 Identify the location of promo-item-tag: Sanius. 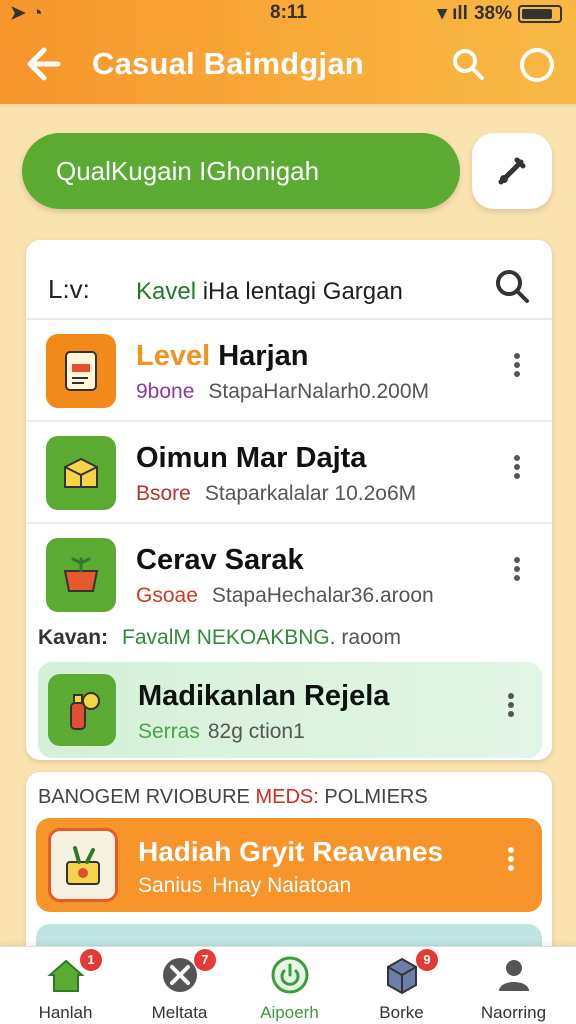
(170, 885).